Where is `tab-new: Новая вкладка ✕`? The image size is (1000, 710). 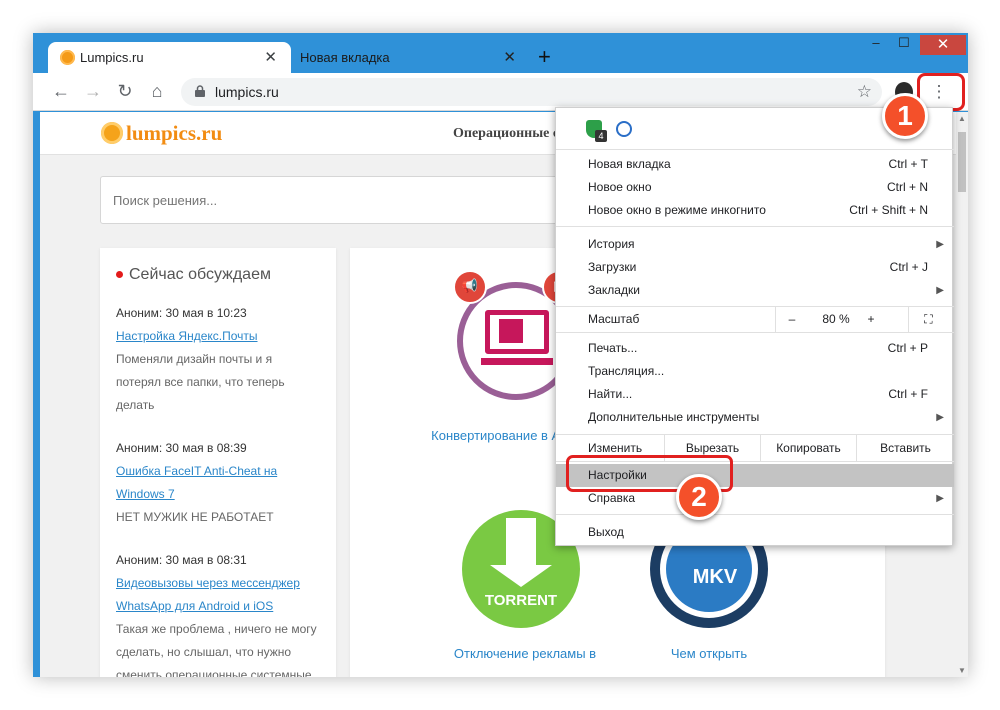
tab-new: Новая вкладка ✕ is located at coordinates (409, 57).